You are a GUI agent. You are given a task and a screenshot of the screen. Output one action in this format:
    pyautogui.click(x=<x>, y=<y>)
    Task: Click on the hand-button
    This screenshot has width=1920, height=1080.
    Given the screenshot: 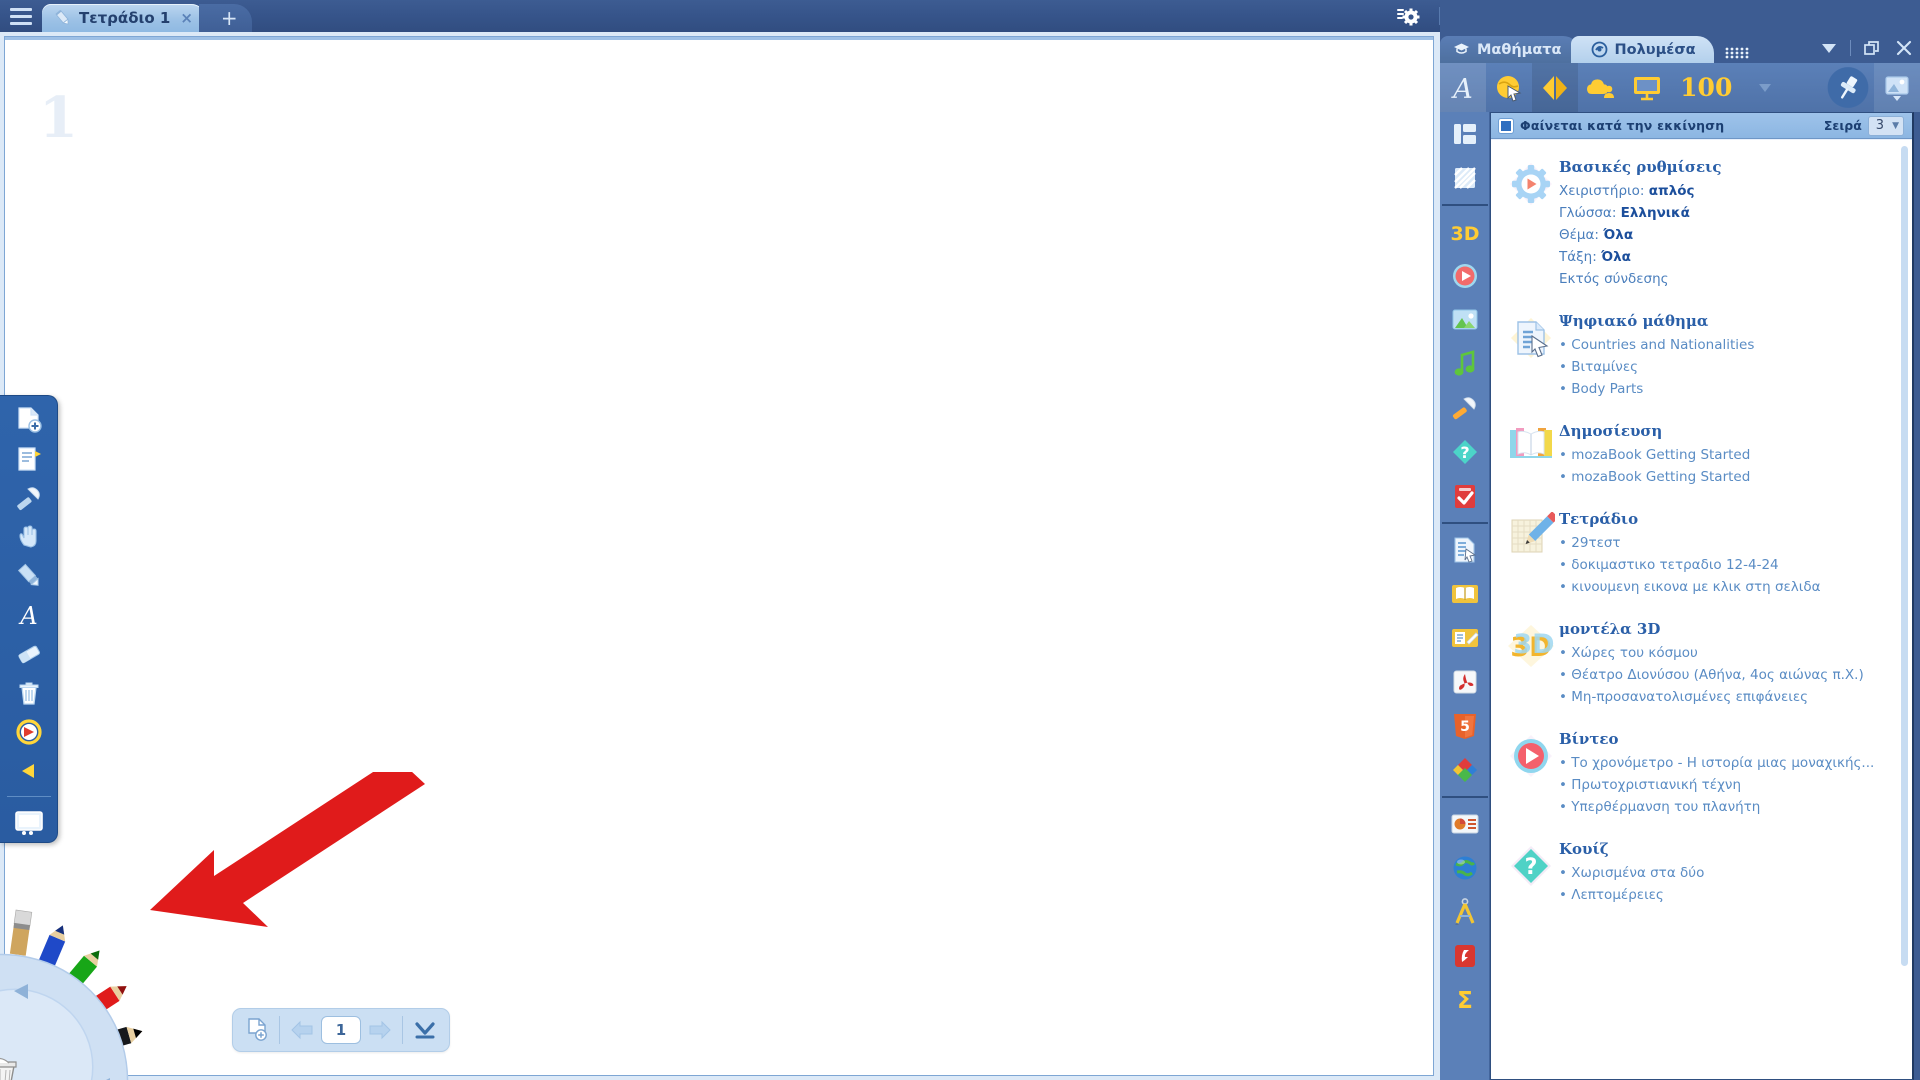 What is the action you would take?
    pyautogui.click(x=29, y=537)
    